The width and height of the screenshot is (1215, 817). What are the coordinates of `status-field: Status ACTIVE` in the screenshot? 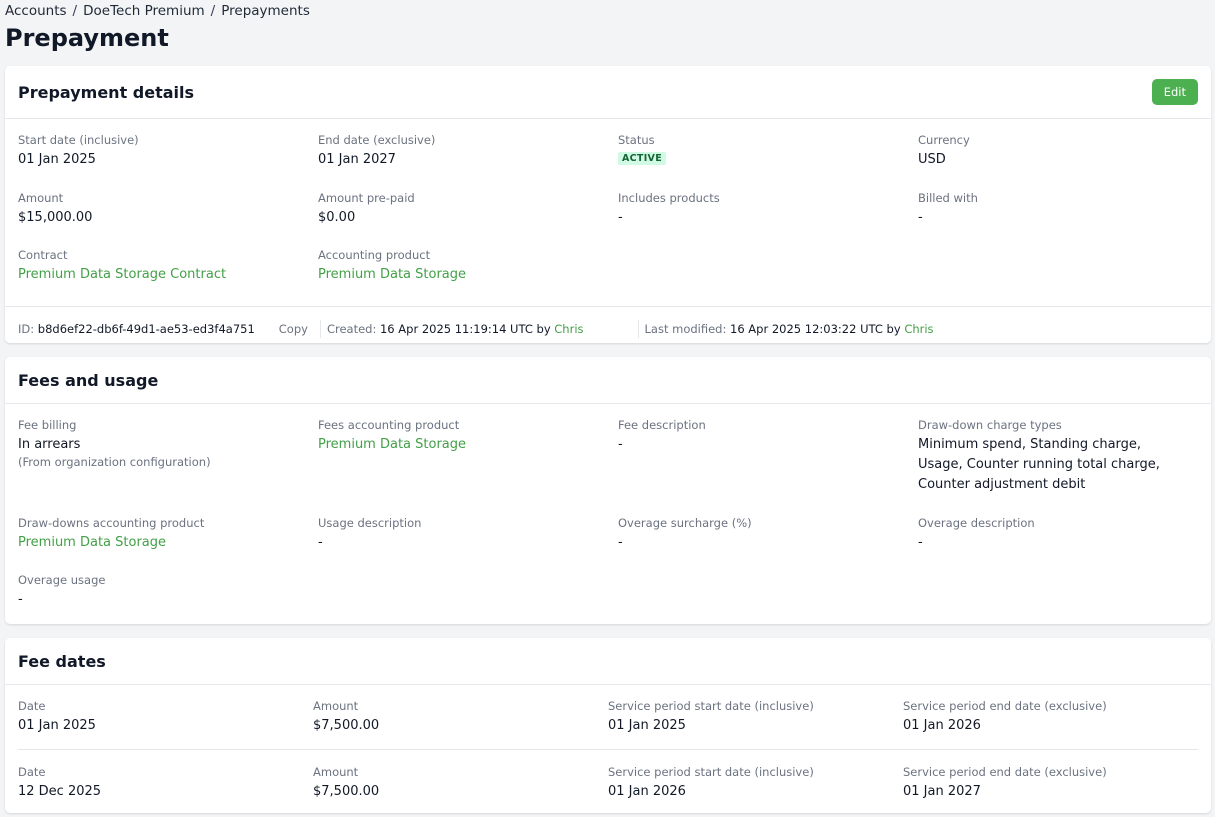 It's located at (768, 162).